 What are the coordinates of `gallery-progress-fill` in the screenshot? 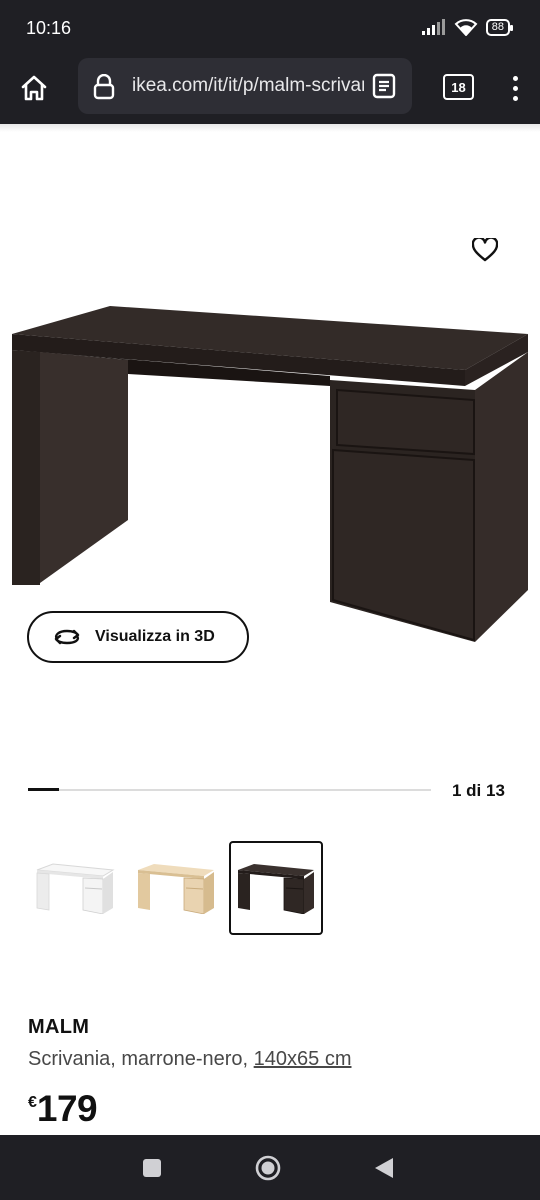 It's located at (44, 789).